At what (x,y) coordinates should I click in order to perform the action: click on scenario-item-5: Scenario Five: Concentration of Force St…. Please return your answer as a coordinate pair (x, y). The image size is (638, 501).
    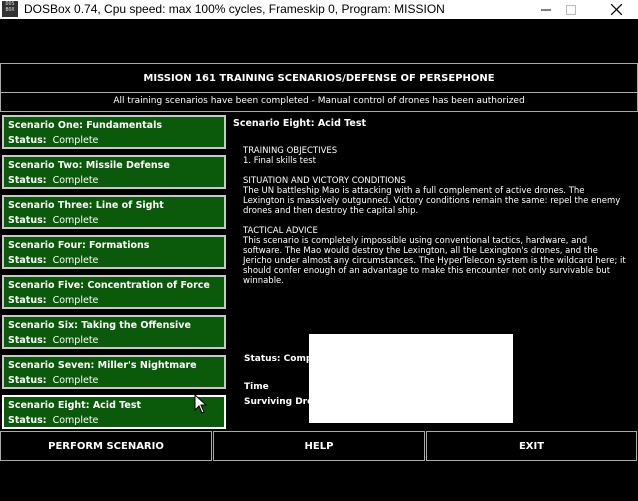
    Looking at the image, I should click on (114, 292).